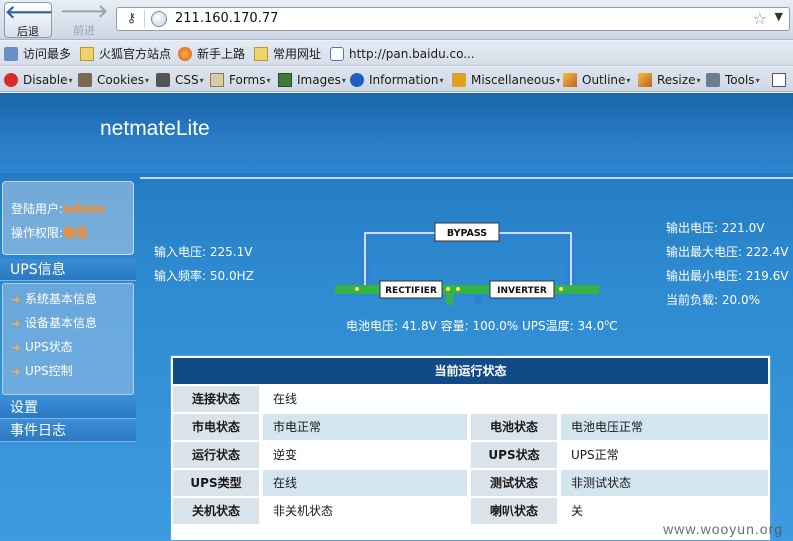 The image size is (793, 541). I want to click on bookmark-common-sites: 常用网址, so click(287, 54).